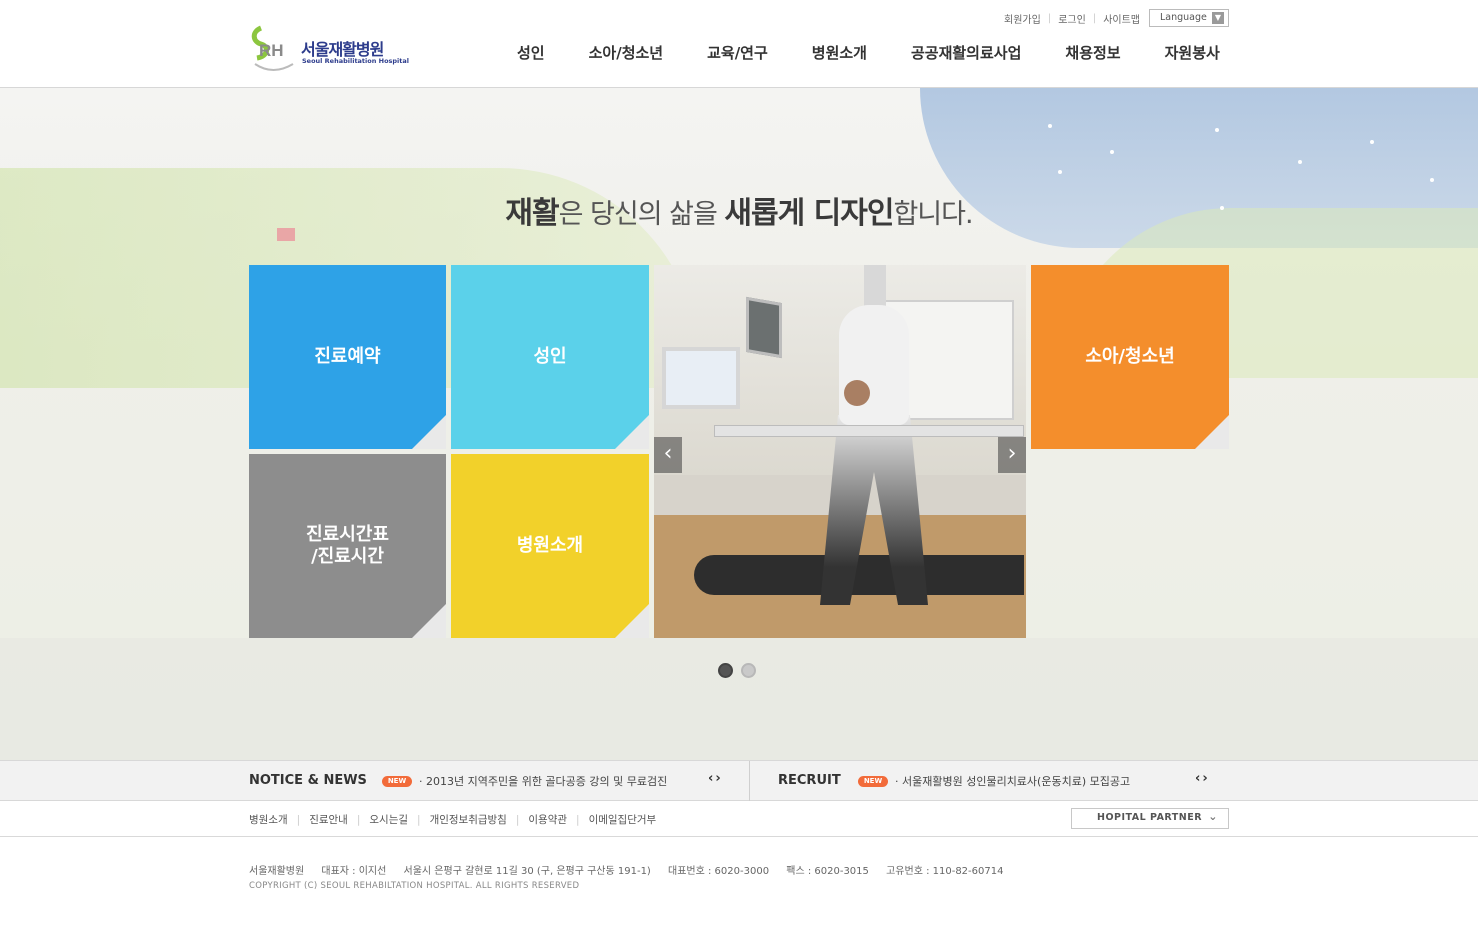 This screenshot has width=1478, height=950. I want to click on nav-item-recruit: 채용정보, so click(1092, 52).